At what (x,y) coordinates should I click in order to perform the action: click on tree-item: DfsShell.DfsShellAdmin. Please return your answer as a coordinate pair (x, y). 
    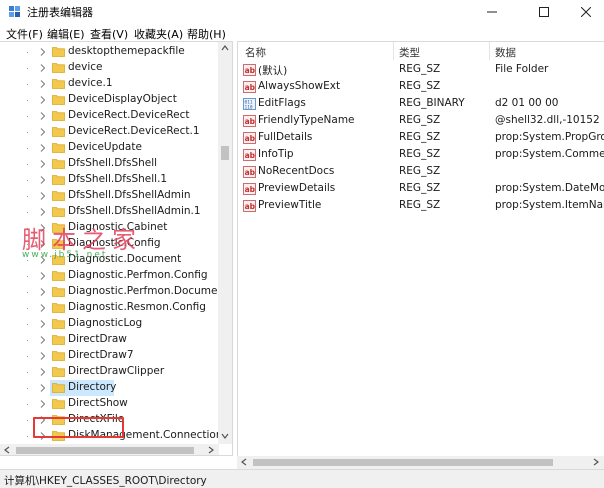
    Looking at the image, I should click on (109, 196).